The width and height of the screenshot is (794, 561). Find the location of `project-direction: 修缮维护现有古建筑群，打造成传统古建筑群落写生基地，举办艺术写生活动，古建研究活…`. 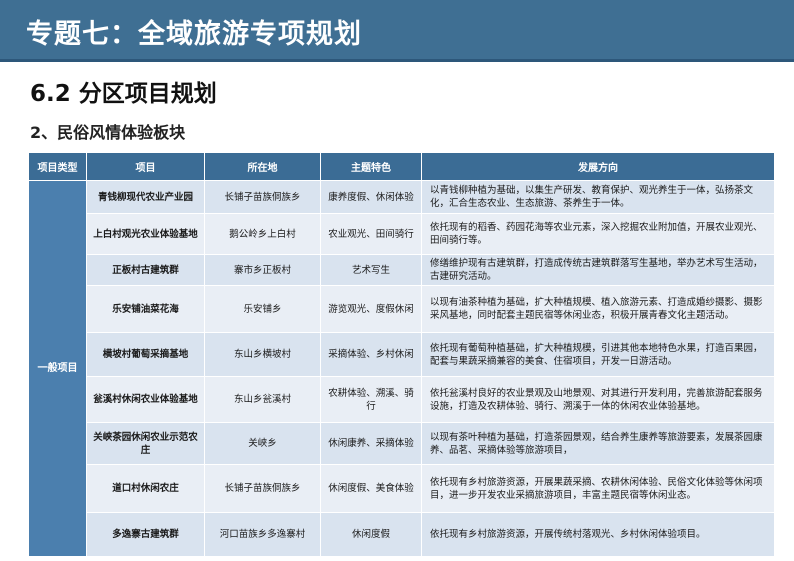

project-direction: 修缮维护现有古建筑群，打造成传统古建筑群落写生基地，举办艺术写生活动，古建研究活… is located at coordinates (598, 270).